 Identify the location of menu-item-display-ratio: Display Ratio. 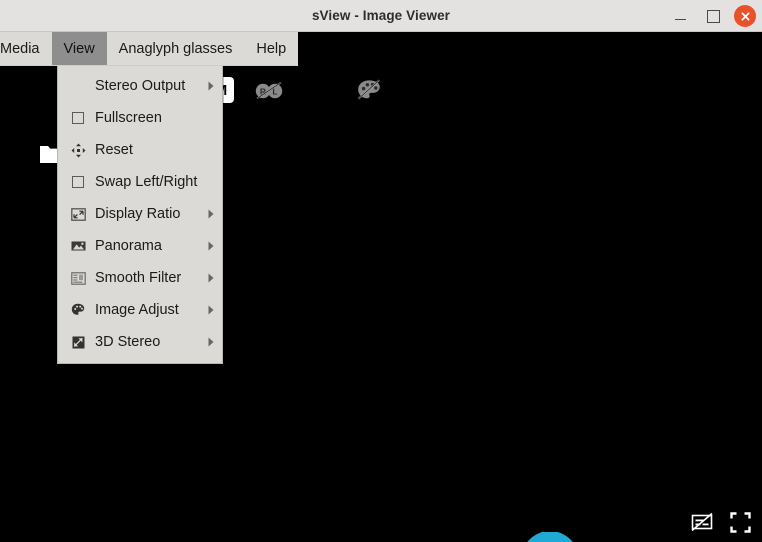
(140, 214).